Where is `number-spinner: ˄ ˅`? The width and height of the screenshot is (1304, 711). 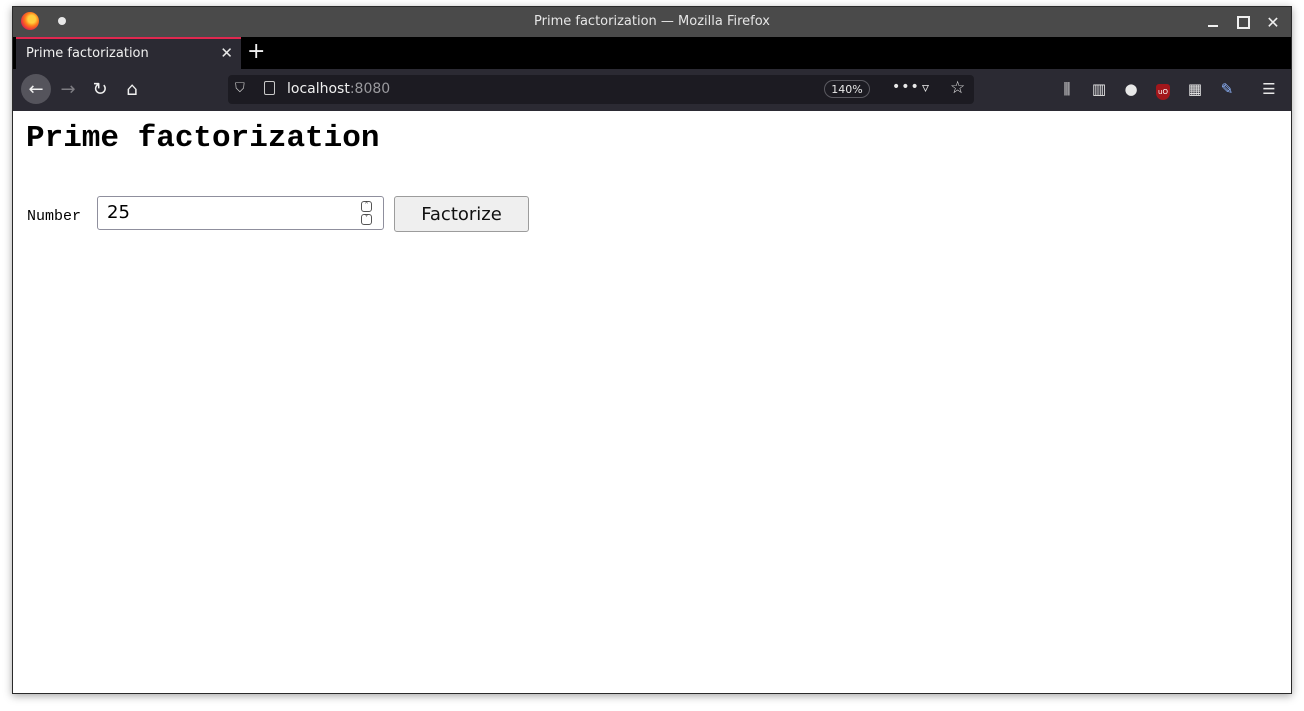 number-spinner: ˄ ˅ is located at coordinates (367, 213).